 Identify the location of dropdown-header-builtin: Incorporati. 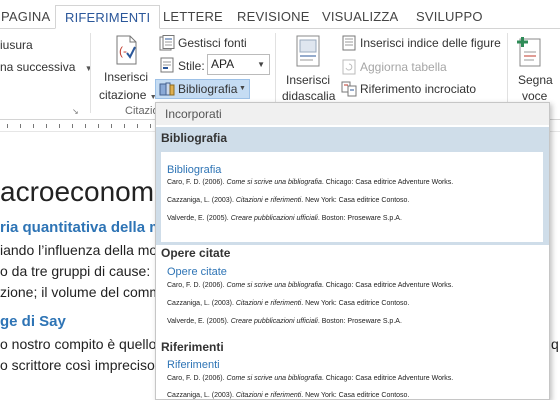
(352, 114).